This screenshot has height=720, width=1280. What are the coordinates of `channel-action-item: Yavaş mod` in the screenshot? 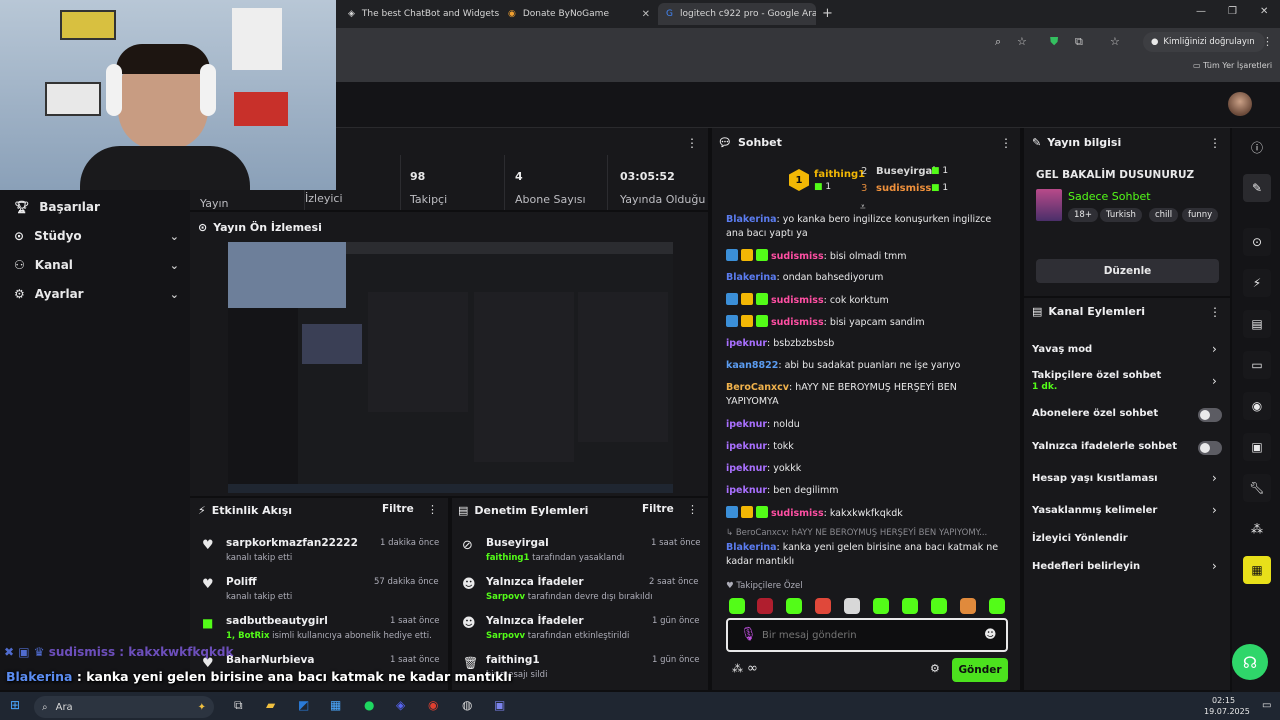 It's located at (1062, 349).